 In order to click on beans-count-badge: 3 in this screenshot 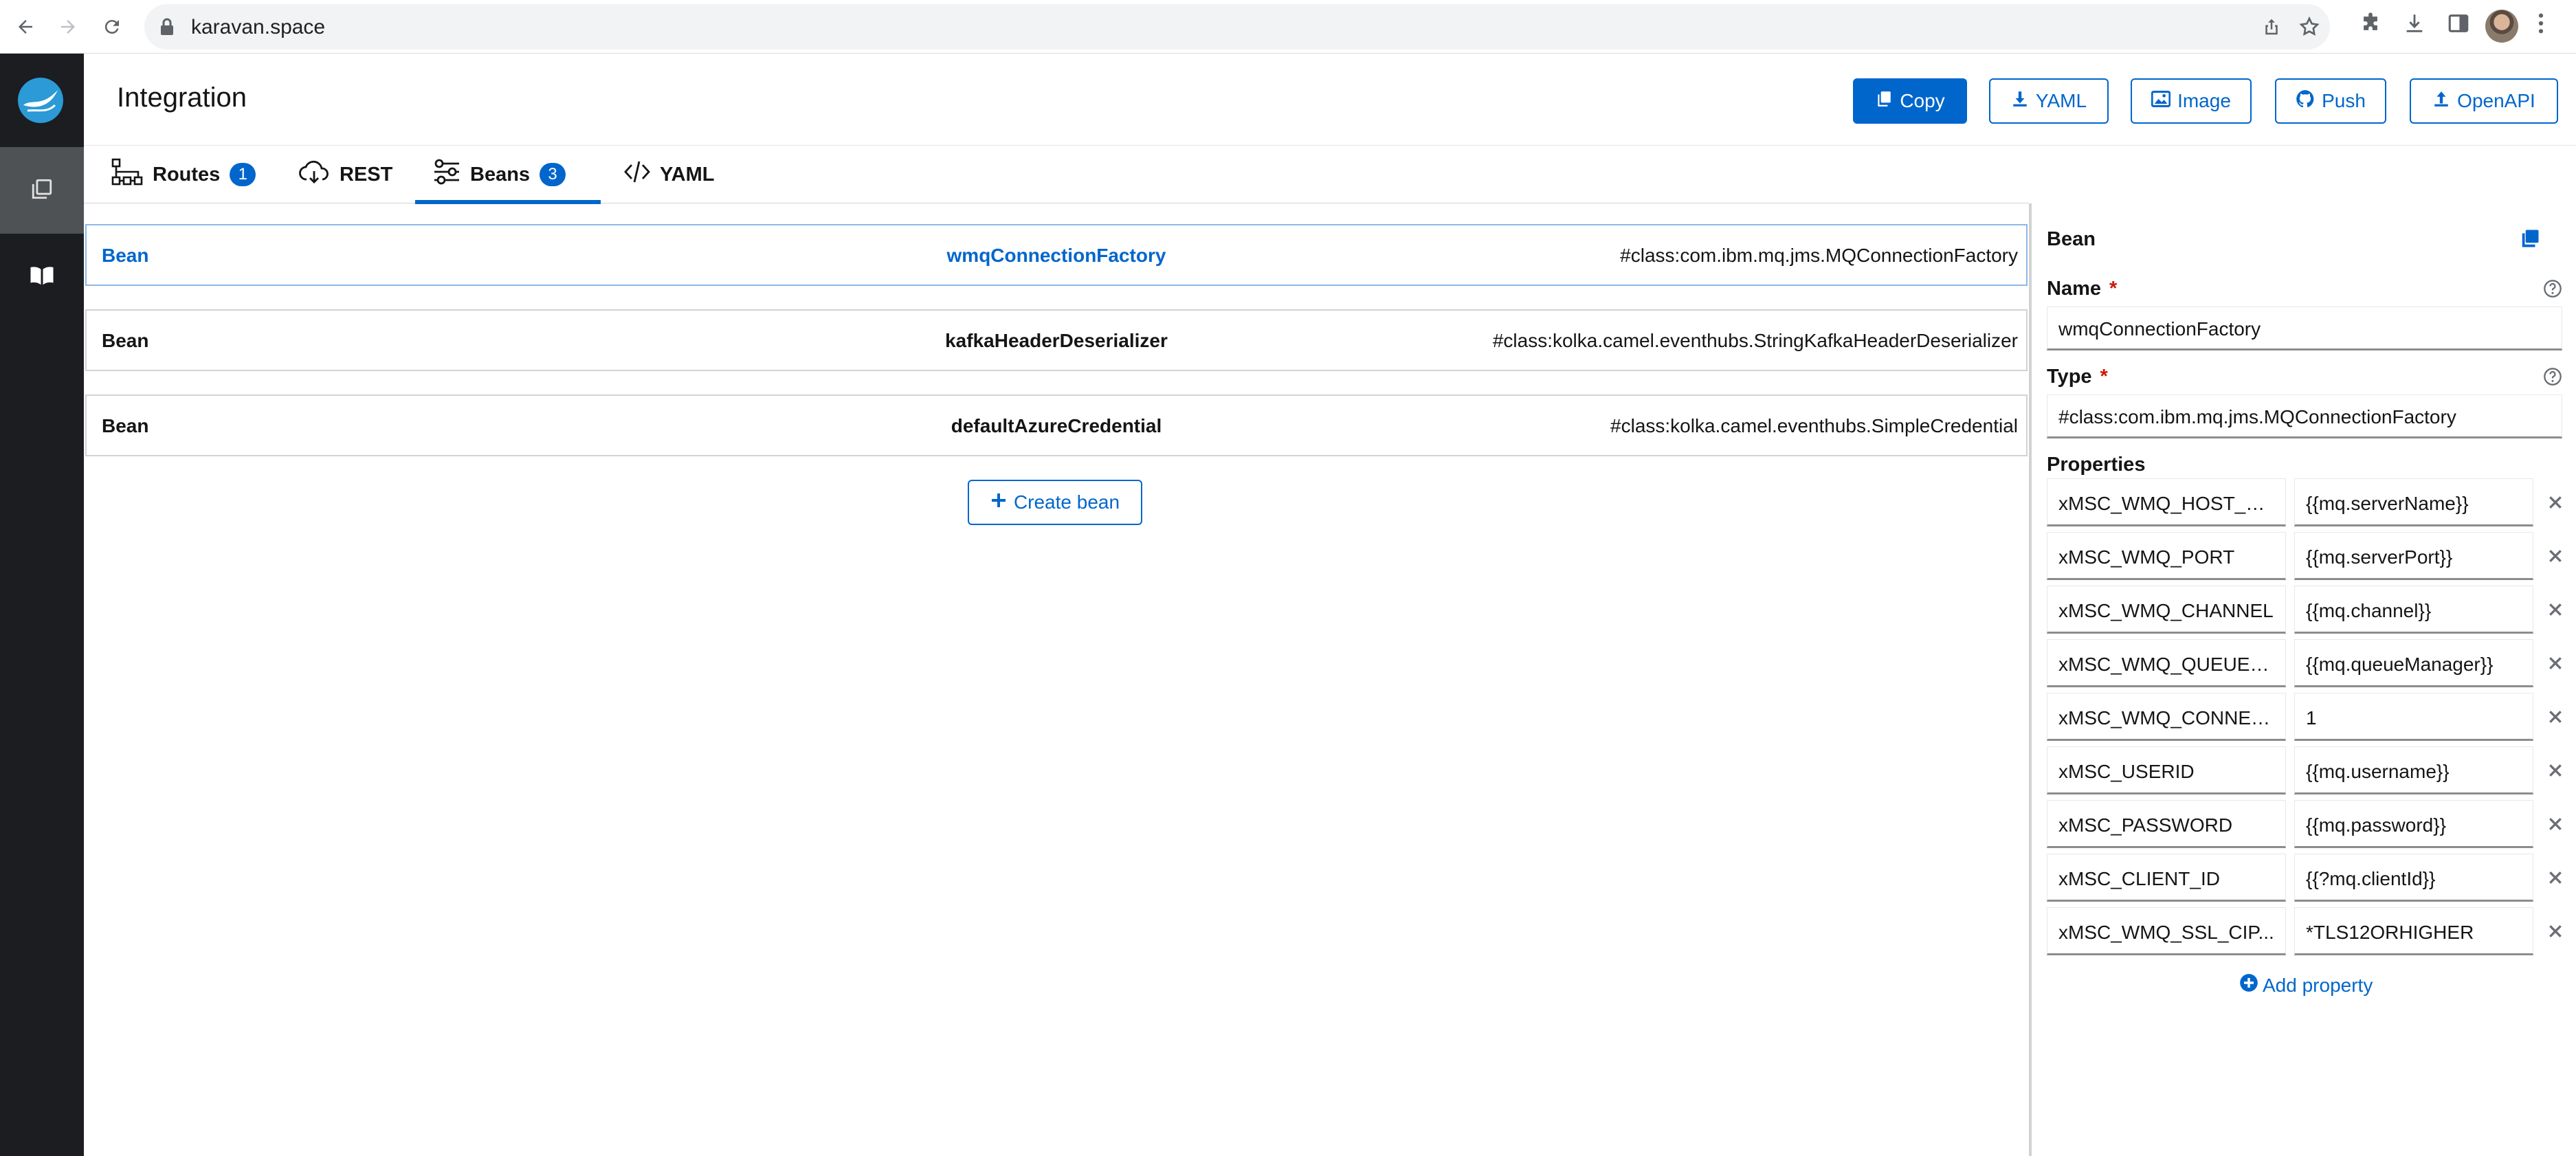, I will do `click(553, 174)`.